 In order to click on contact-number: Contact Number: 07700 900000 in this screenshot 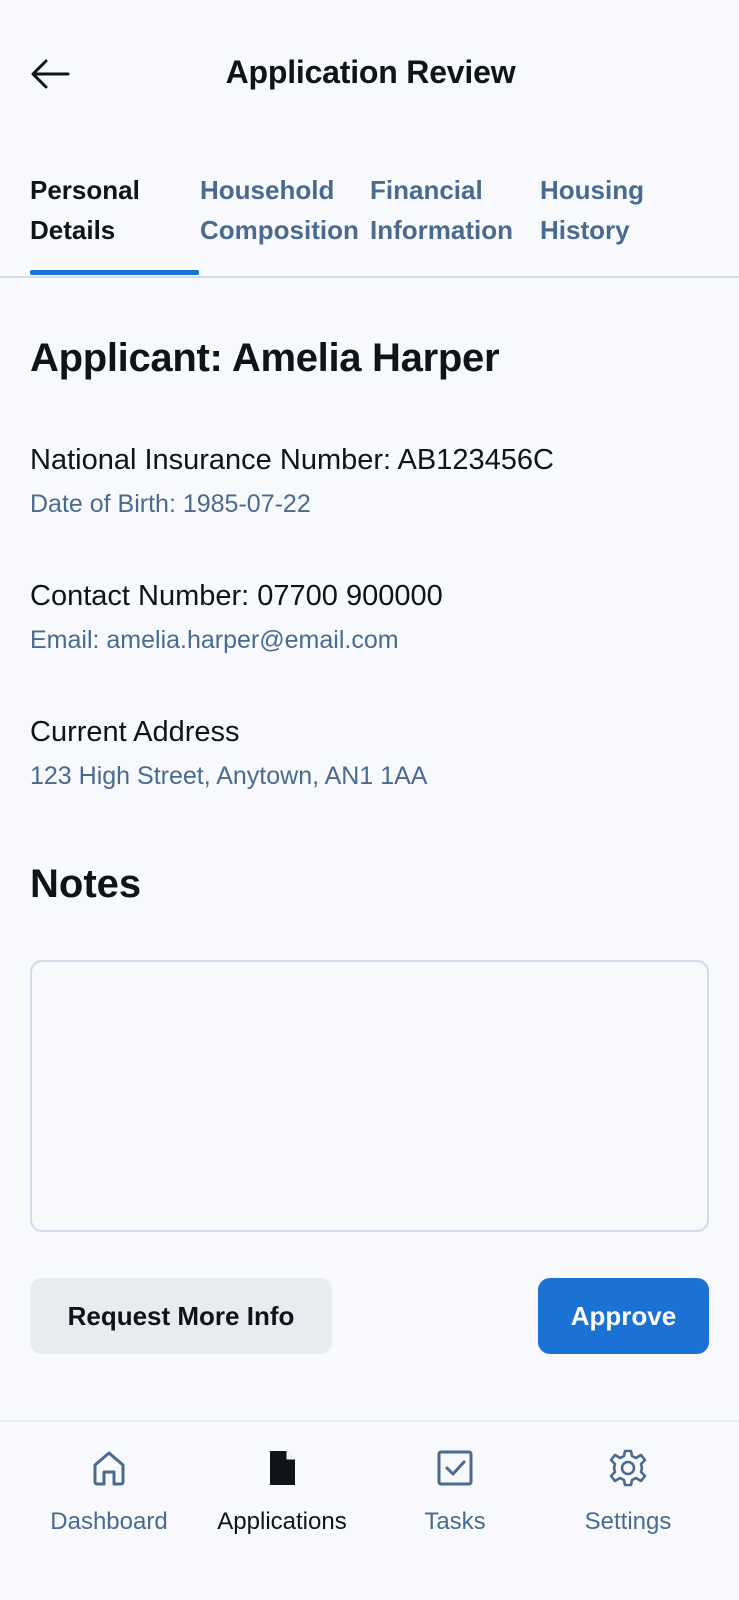, I will do `click(236, 596)`.